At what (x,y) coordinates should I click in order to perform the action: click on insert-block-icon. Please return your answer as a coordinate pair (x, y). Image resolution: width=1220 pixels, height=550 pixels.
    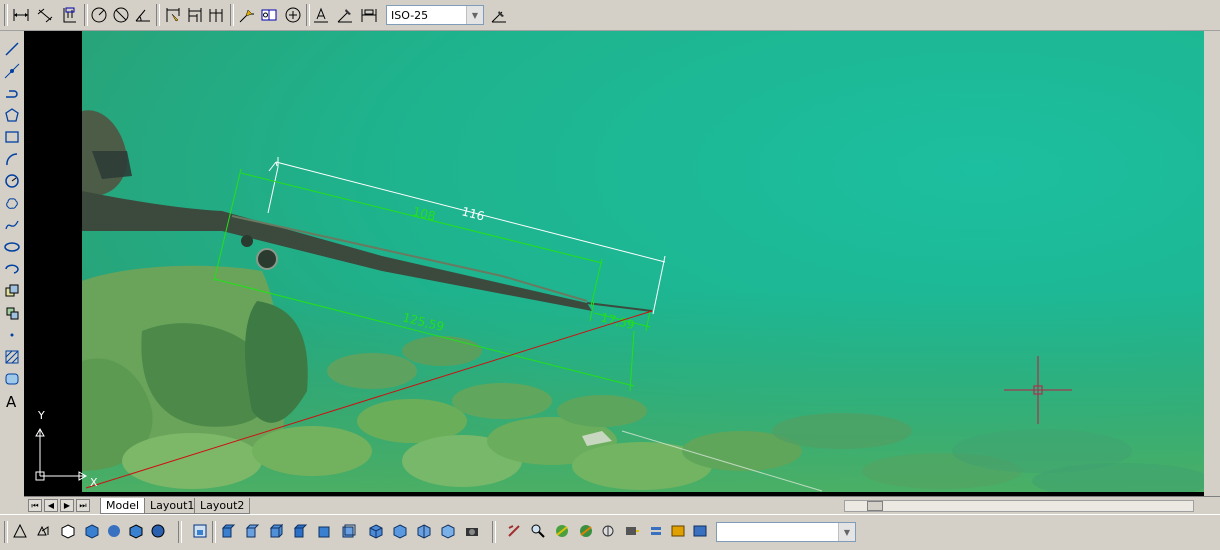
    Looking at the image, I should click on (12, 291).